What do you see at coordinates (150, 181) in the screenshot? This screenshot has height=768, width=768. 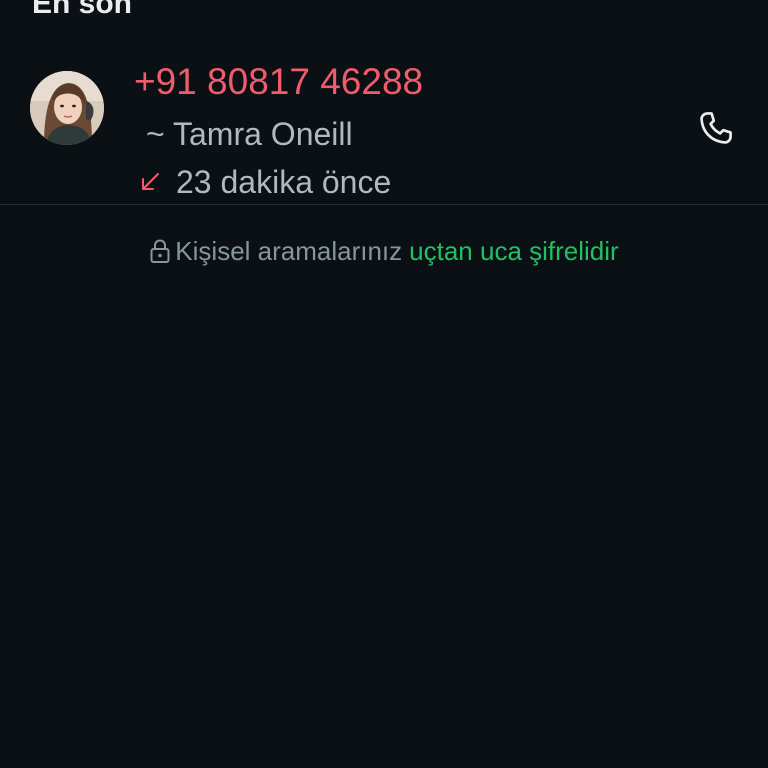 I see `missed-incoming-arrow-icon` at bounding box center [150, 181].